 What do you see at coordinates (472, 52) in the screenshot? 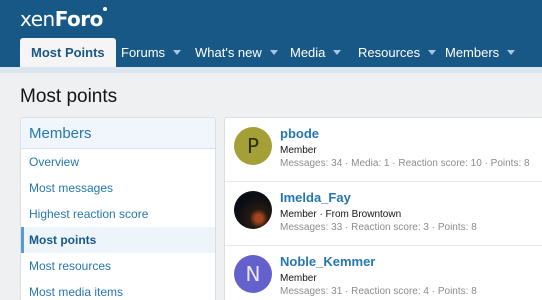
I see `tab-label: Members` at bounding box center [472, 52].